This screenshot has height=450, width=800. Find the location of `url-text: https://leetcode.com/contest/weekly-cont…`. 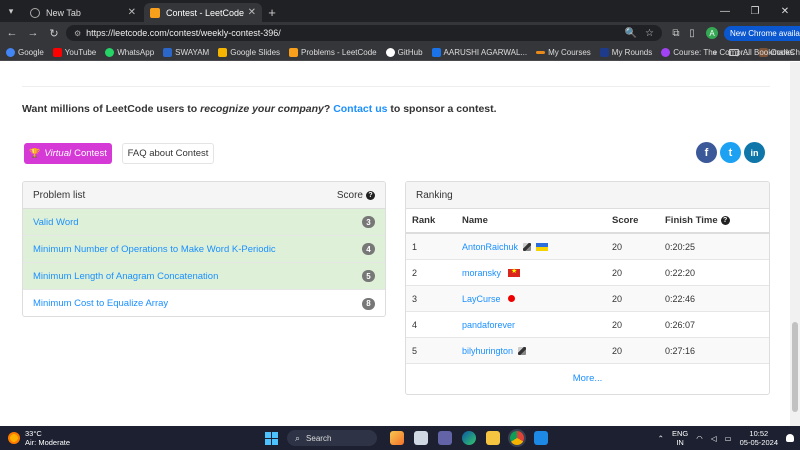

url-text: https://leetcode.com/contest/weekly-cont… is located at coordinates (183, 33).